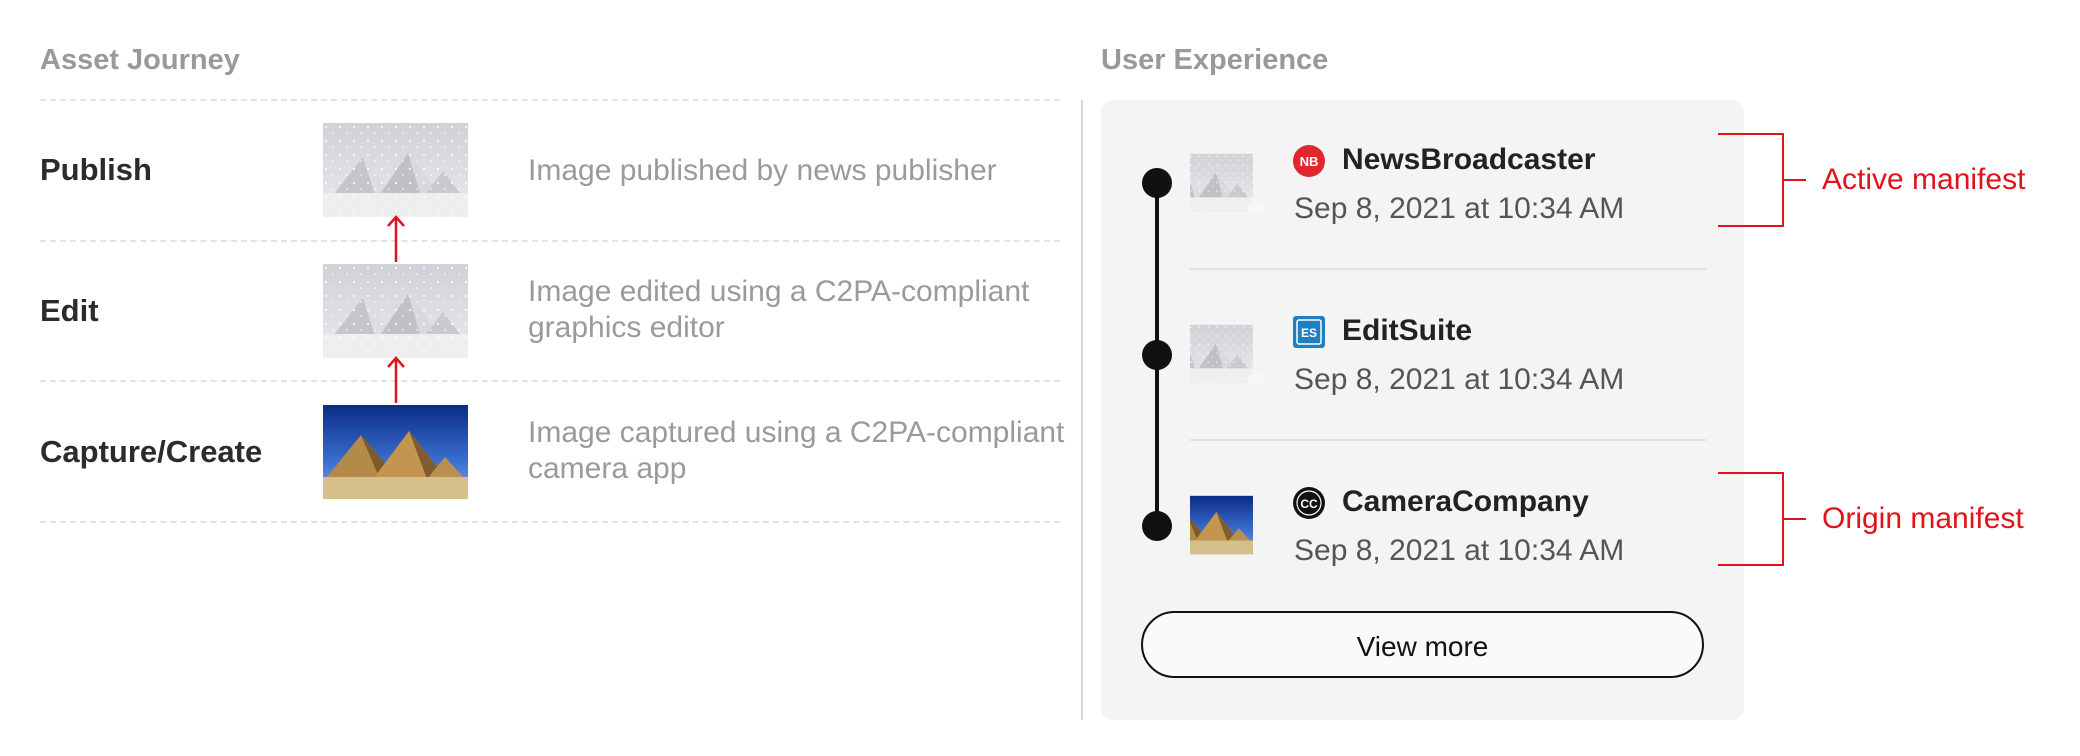 The image size is (2080, 756). What do you see at coordinates (1751, 519) in the screenshot?
I see `origin-manifest-bracket` at bounding box center [1751, 519].